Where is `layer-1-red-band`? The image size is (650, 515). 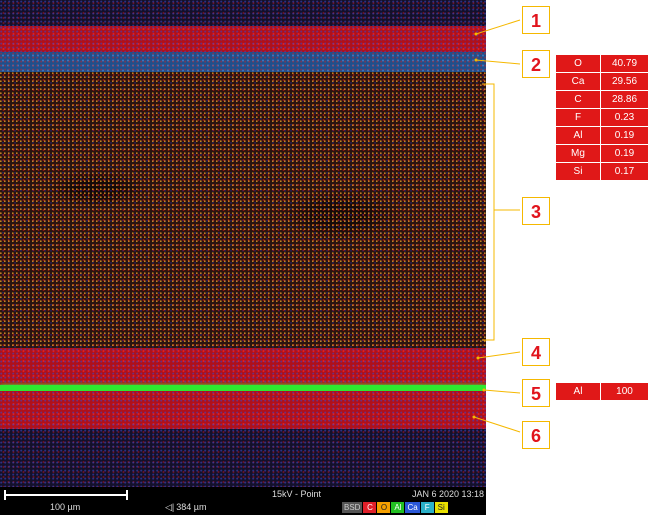 layer-1-red-band is located at coordinates (243, 39).